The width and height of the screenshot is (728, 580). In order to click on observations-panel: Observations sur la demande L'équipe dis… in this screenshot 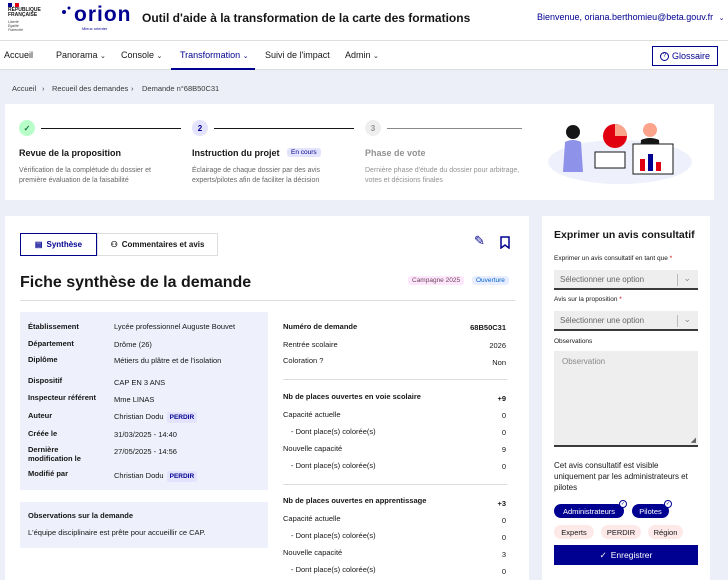, I will do `click(144, 525)`.